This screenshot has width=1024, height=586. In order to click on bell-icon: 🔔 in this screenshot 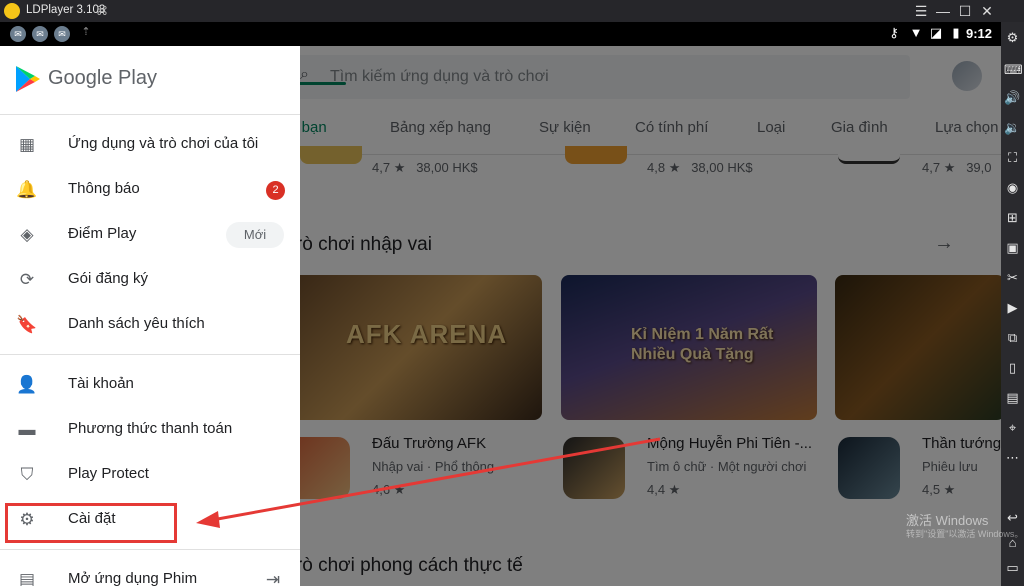, I will do `click(27, 189)`.